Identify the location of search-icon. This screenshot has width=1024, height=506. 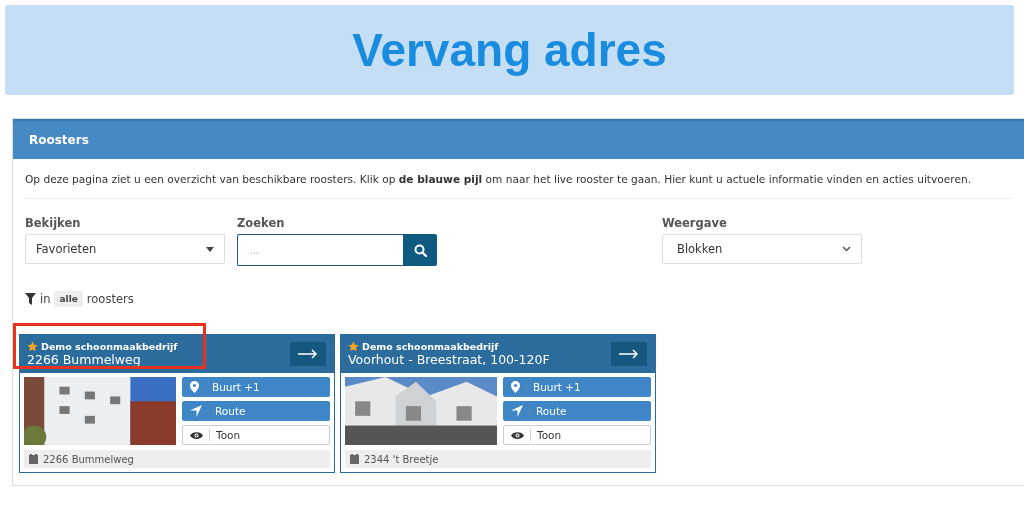
(420, 250).